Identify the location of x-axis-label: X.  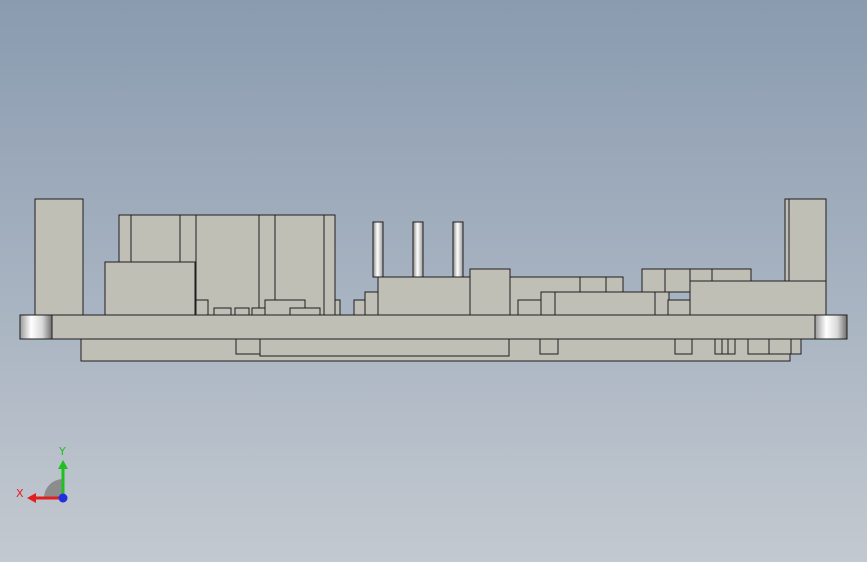
(20, 493).